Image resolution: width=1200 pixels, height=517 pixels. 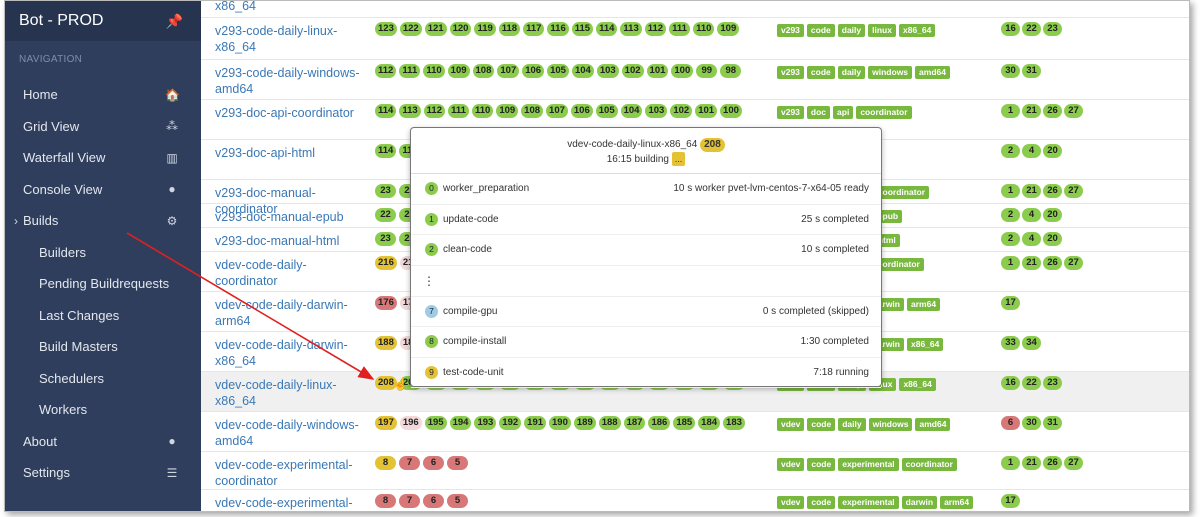 What do you see at coordinates (290, 81) in the screenshot?
I see `builder-name-link: v293-code-daily-windows-amd64` at bounding box center [290, 81].